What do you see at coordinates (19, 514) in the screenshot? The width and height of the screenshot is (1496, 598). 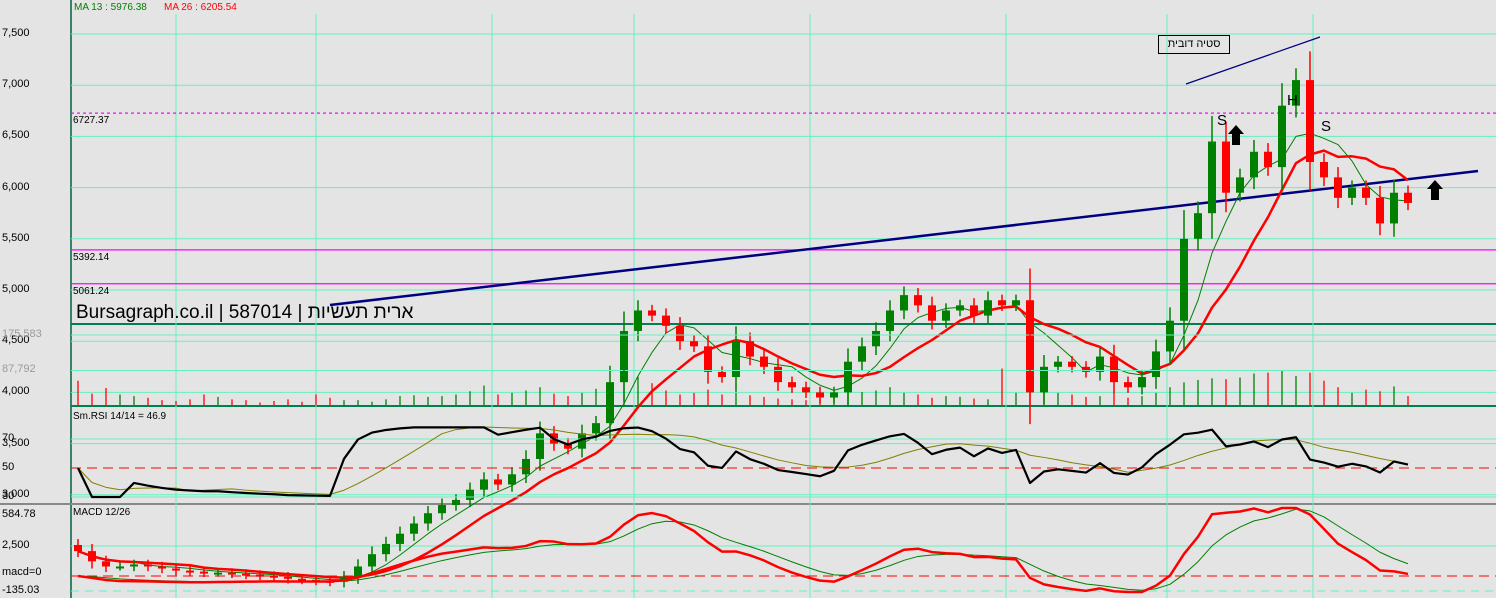 I see `macd-tick-label: 584.78` at bounding box center [19, 514].